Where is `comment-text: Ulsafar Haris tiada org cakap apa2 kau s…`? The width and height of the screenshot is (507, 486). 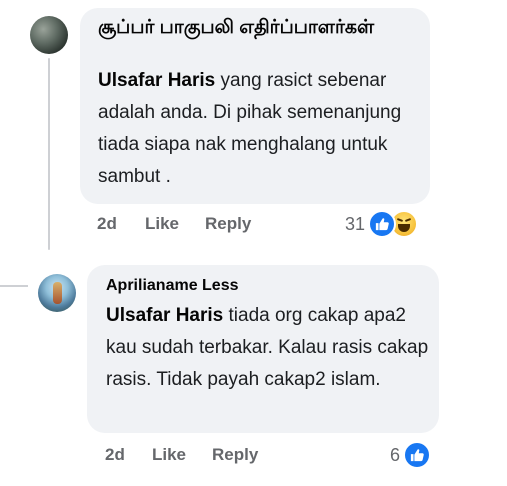
comment-text: Ulsafar Haris tiada org cakap apa2 kau s… is located at coordinates (268, 348).